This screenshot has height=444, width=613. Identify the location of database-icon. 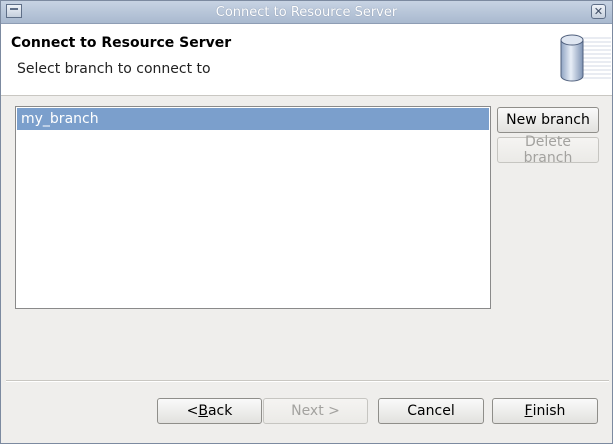
(585, 58).